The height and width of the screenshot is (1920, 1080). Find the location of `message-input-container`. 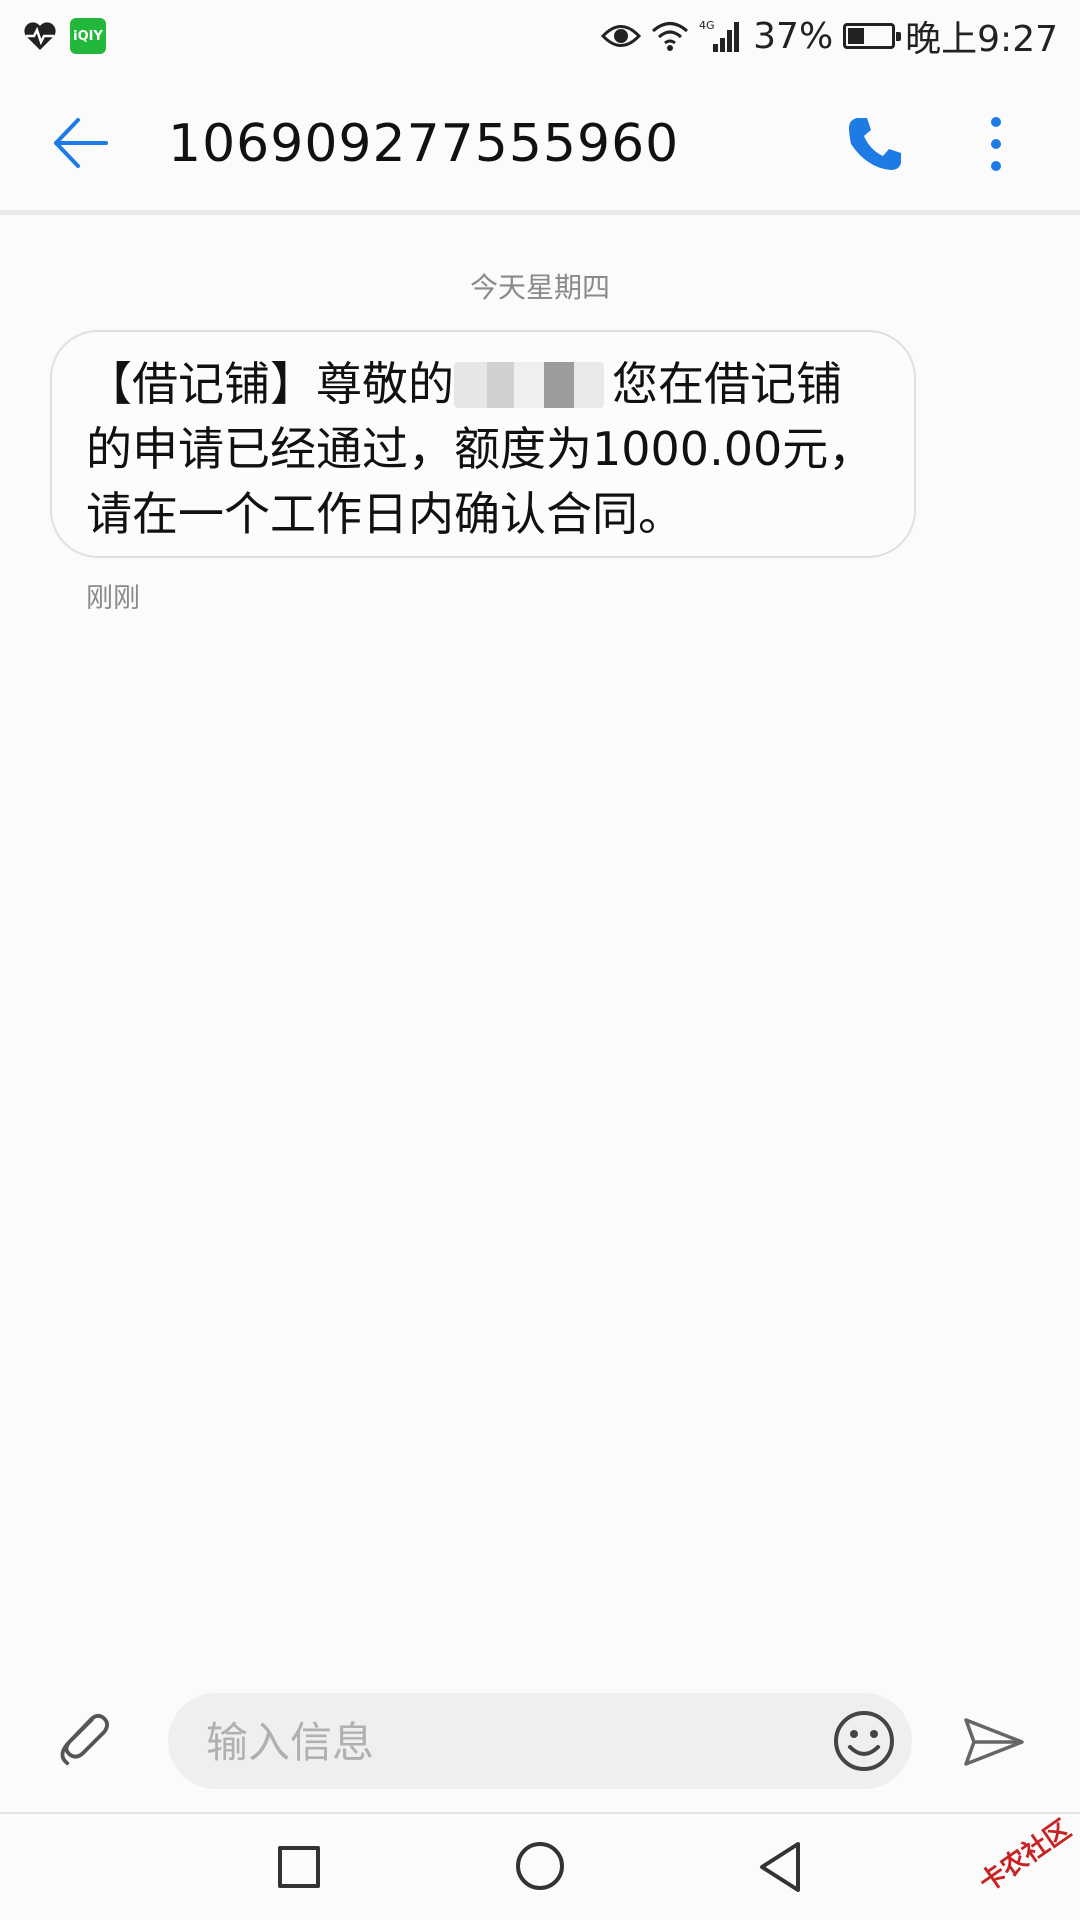

message-input-container is located at coordinates (540, 1742).